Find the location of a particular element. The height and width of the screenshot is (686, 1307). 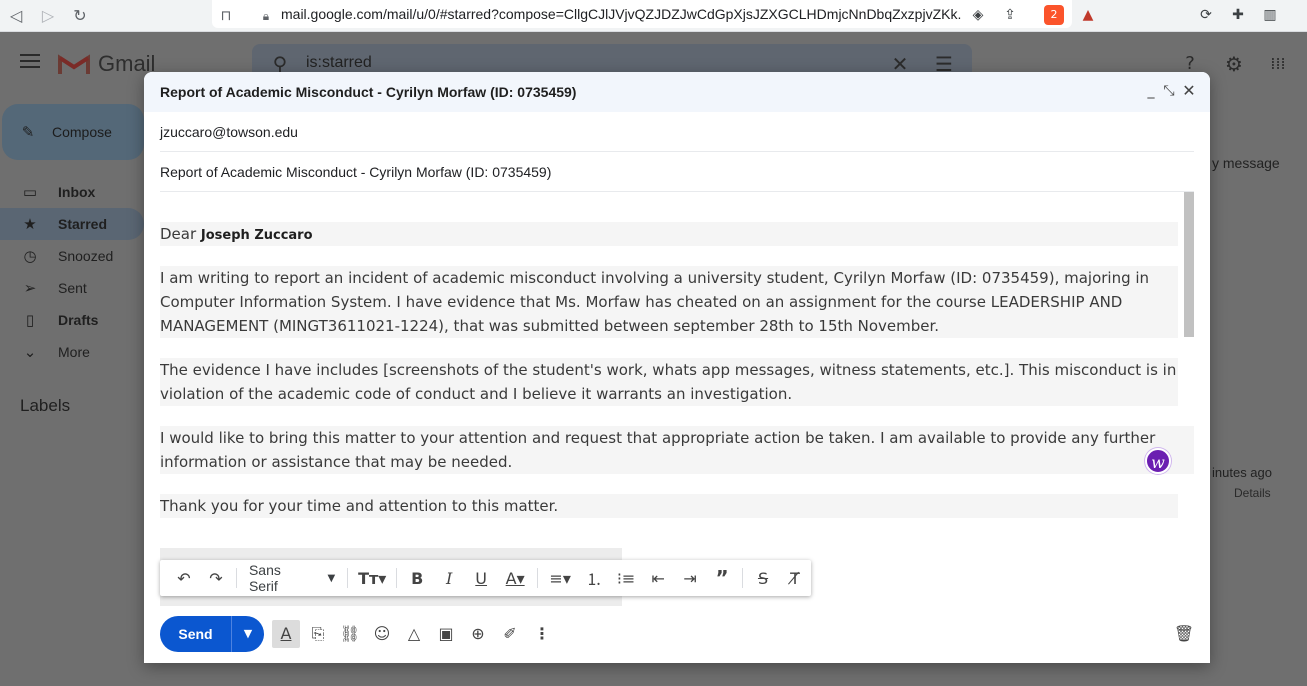

bookmark-icon: ⊓ is located at coordinates (226, 16).